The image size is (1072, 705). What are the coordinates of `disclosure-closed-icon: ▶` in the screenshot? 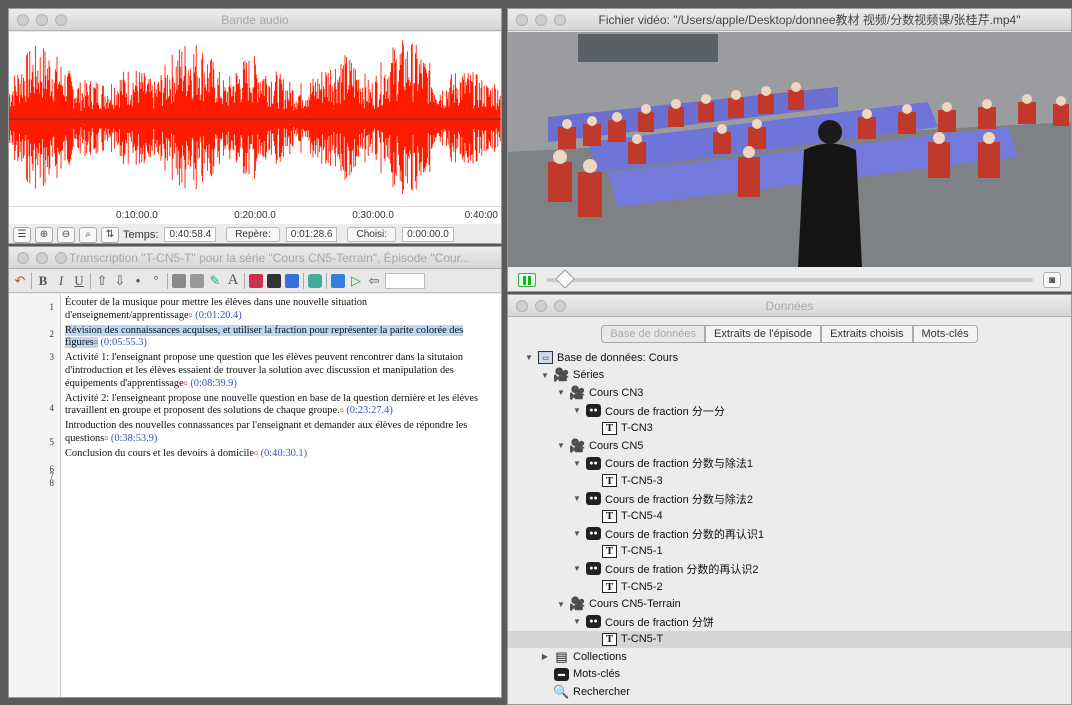 It's located at (545, 656).